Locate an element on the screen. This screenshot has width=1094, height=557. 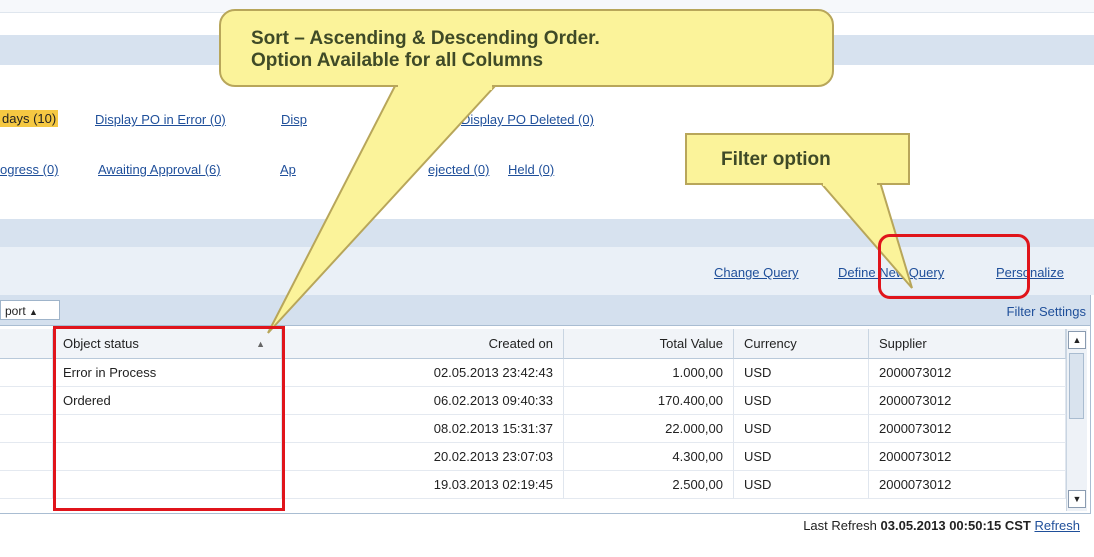
sort-callout-pointer is located at coordinates (382, 209).